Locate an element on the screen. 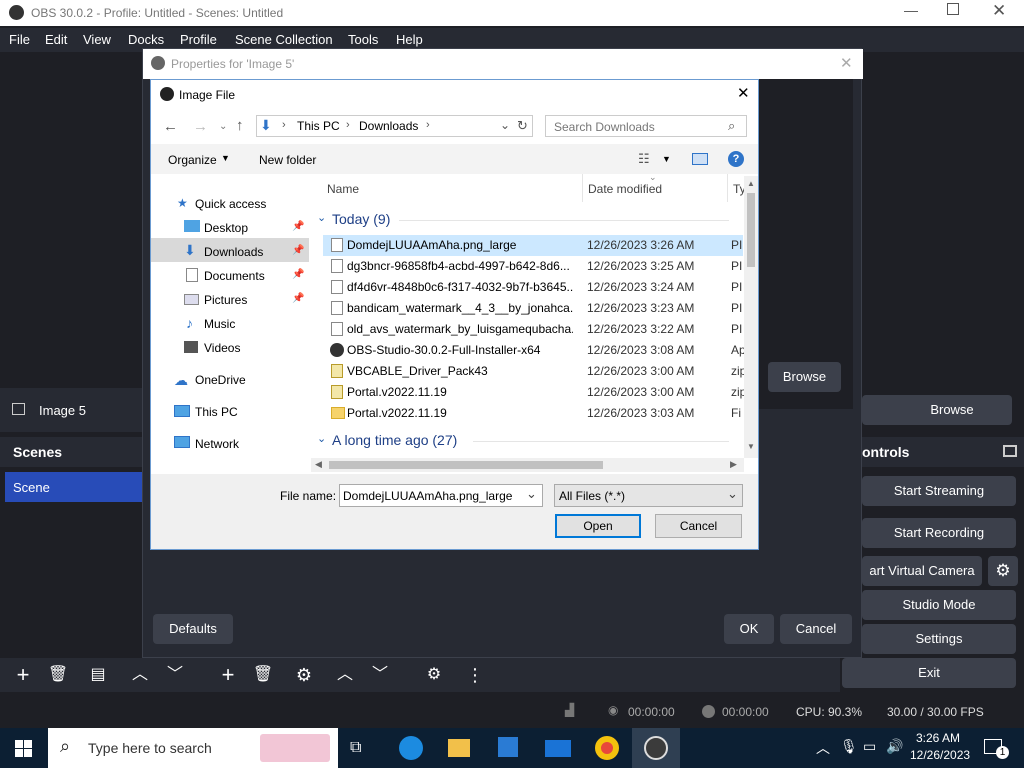  properties-browse-button: Browse is located at coordinates (804, 377).